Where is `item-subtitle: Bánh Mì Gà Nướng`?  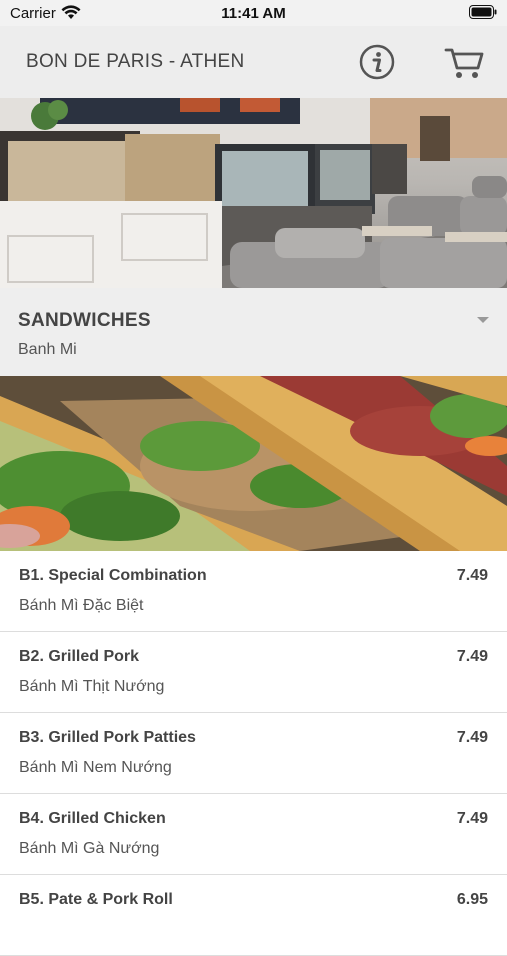 item-subtitle: Bánh Mì Gà Nướng is located at coordinates (89, 848).